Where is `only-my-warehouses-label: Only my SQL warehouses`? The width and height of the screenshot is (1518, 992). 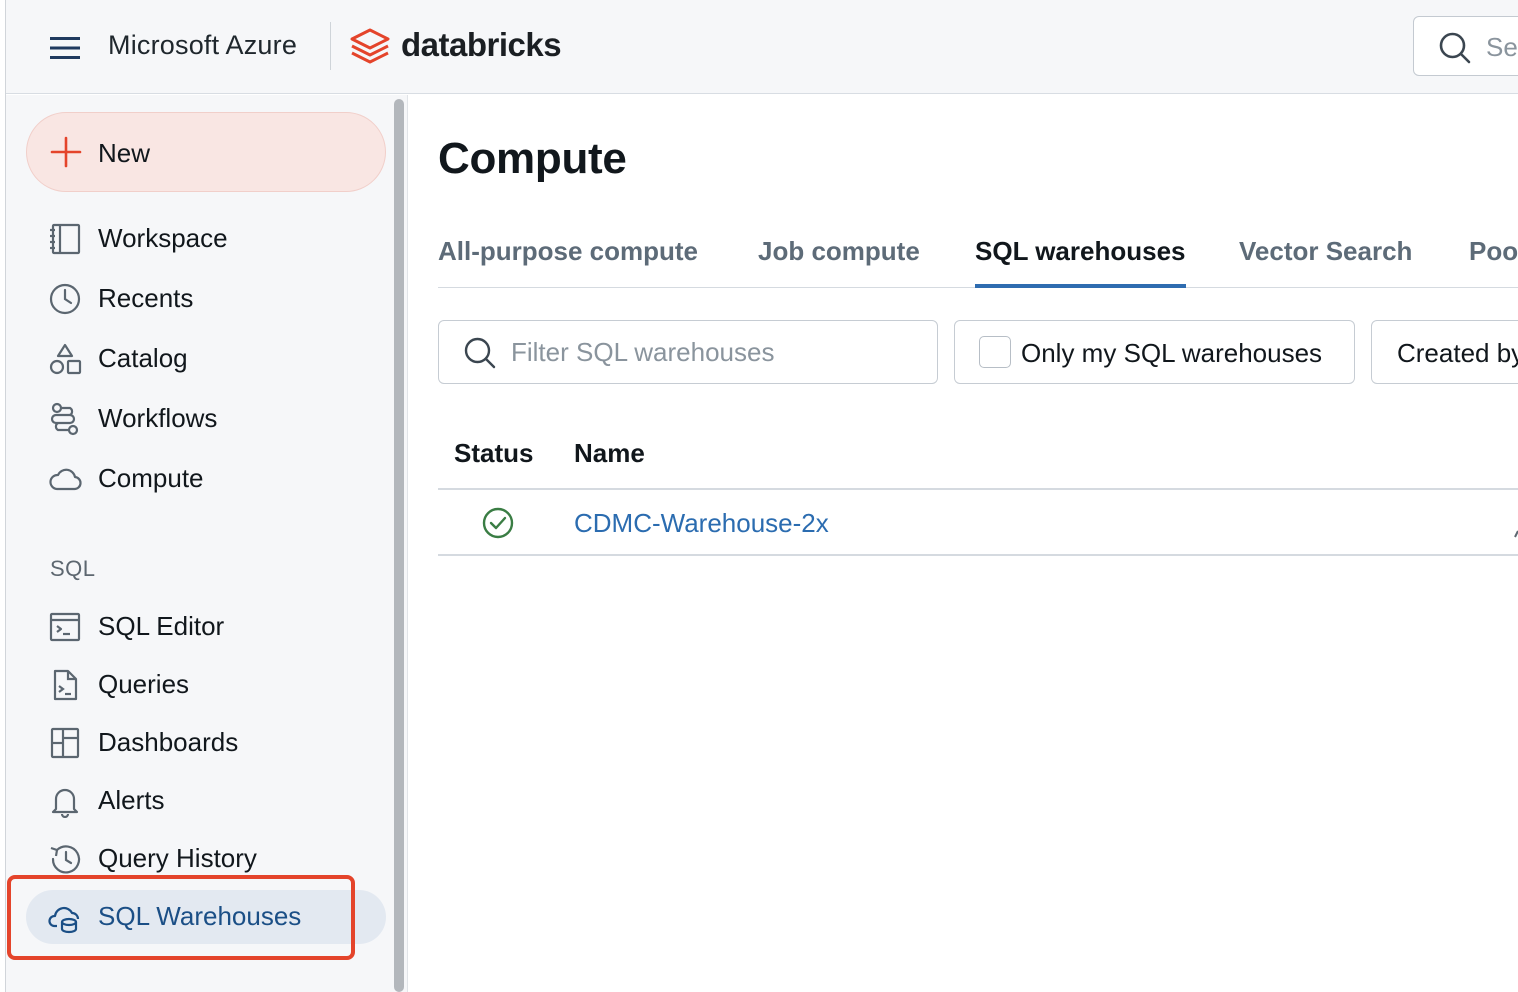 only-my-warehouses-label: Only my SQL warehouses is located at coordinates (1172, 353).